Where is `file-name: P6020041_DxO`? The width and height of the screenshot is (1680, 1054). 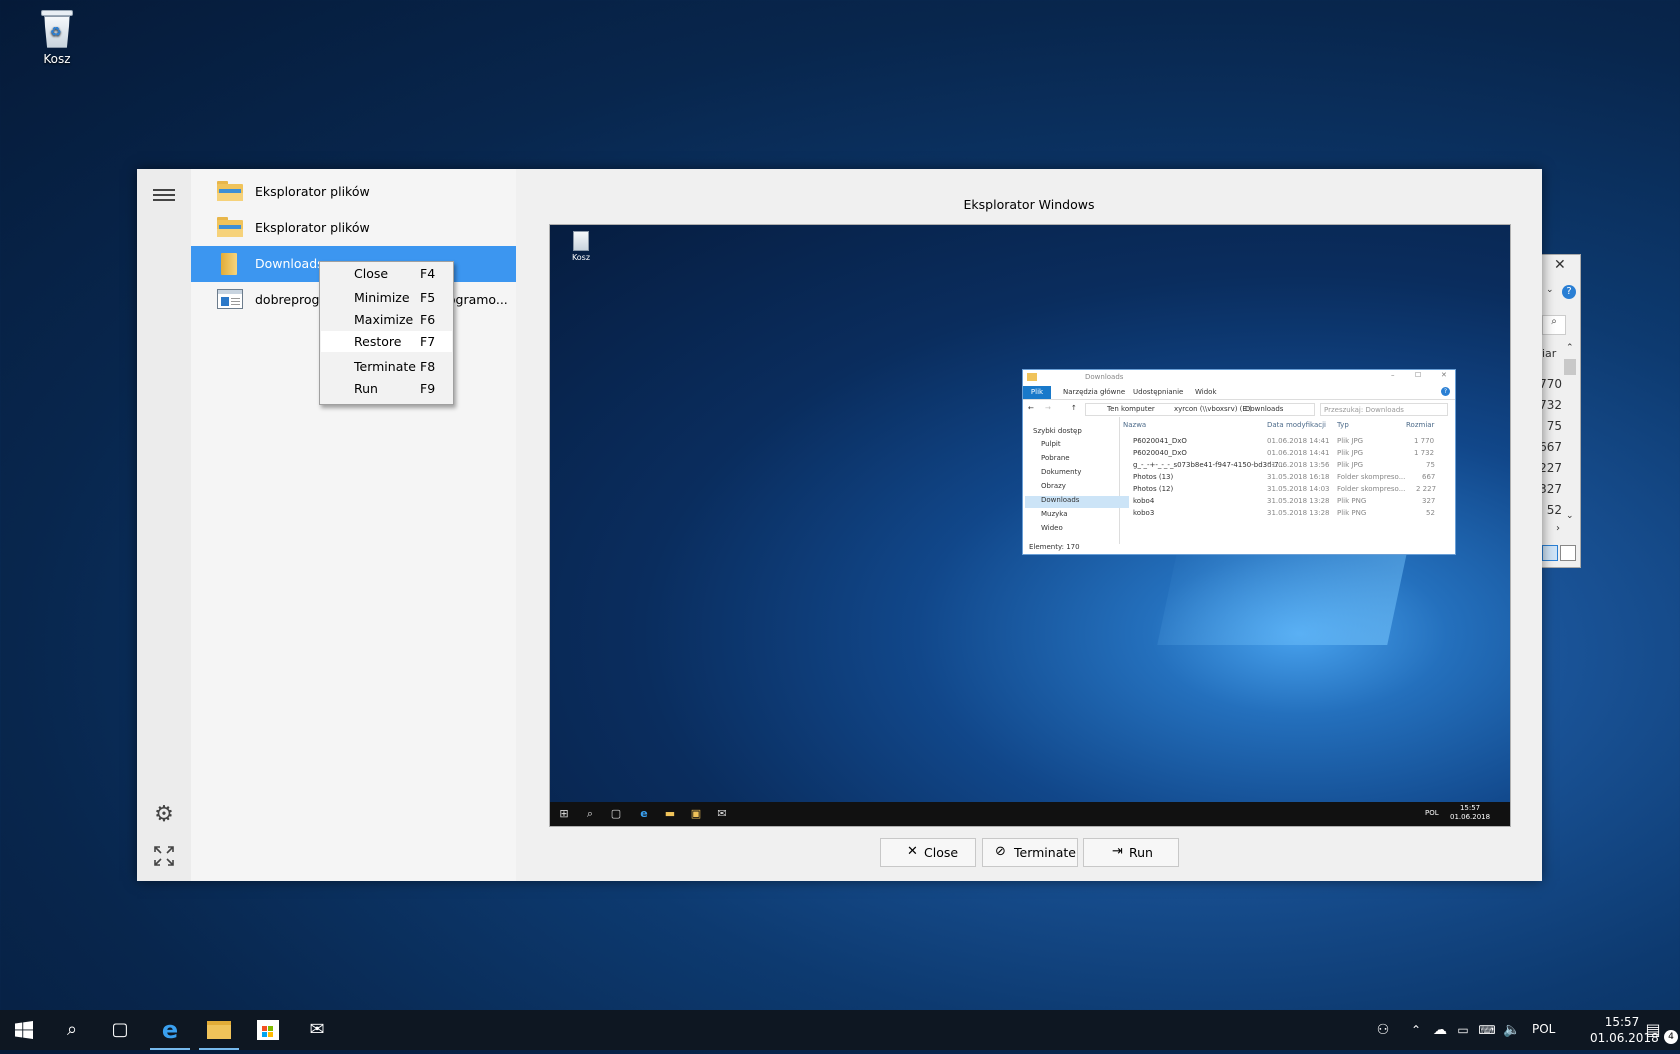 file-name: P6020041_DxO is located at coordinates (1160, 441).